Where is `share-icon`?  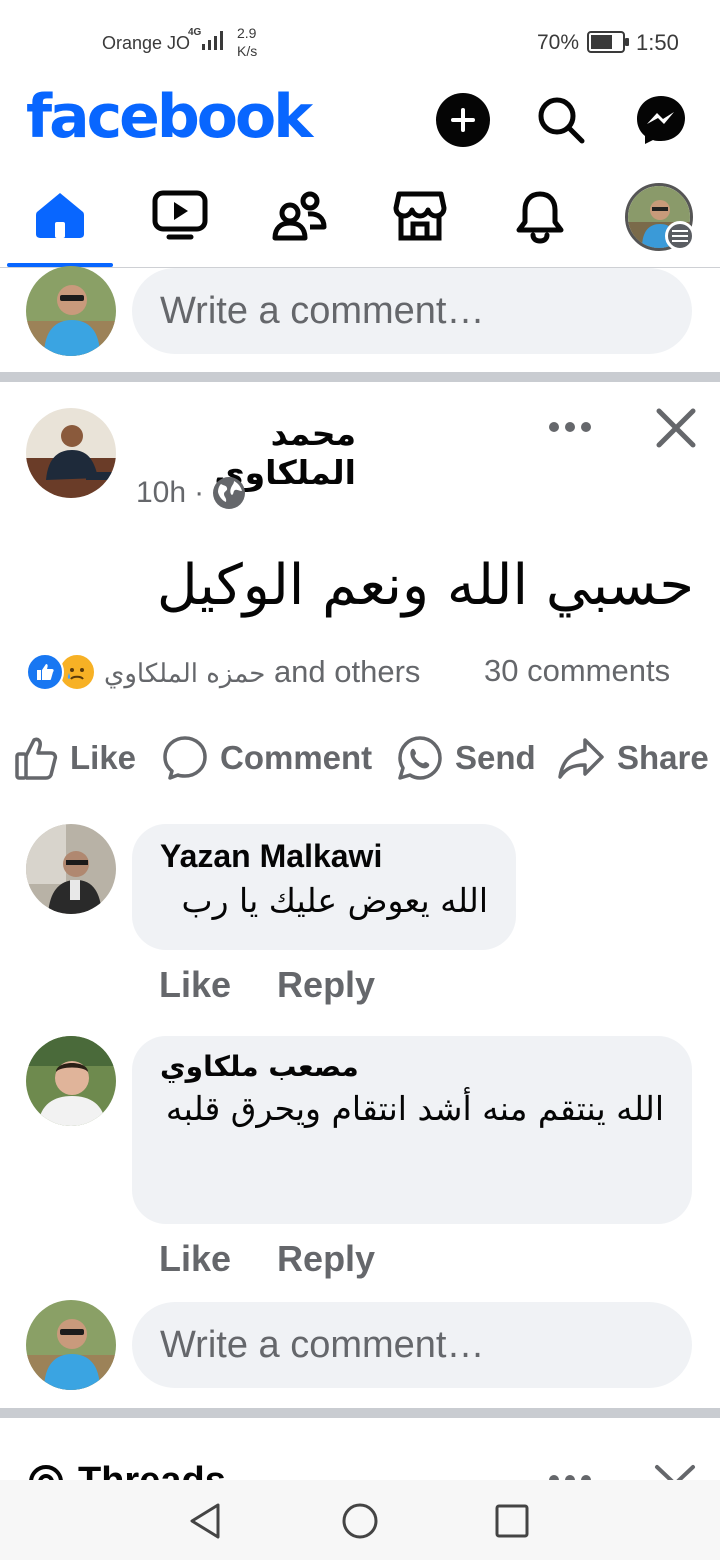 share-icon is located at coordinates (581, 758).